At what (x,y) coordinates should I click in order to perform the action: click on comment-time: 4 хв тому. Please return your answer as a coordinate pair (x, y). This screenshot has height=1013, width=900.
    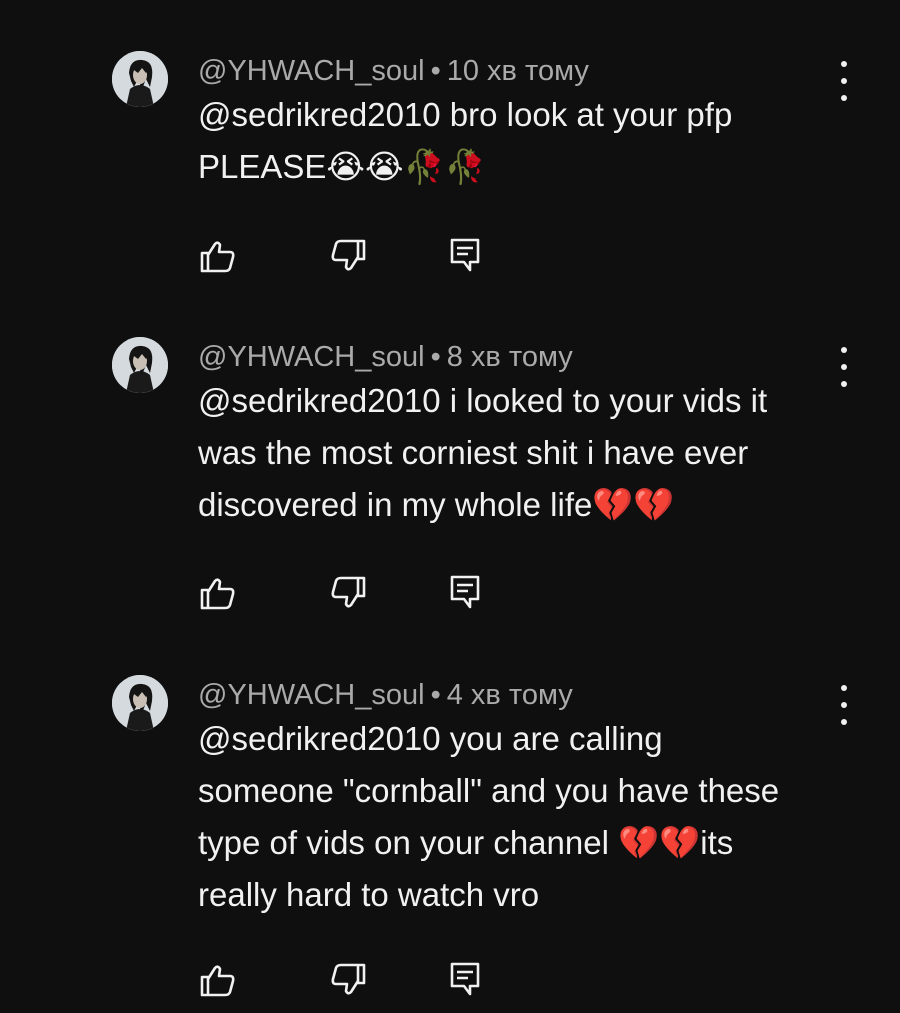
    Looking at the image, I should click on (509, 695).